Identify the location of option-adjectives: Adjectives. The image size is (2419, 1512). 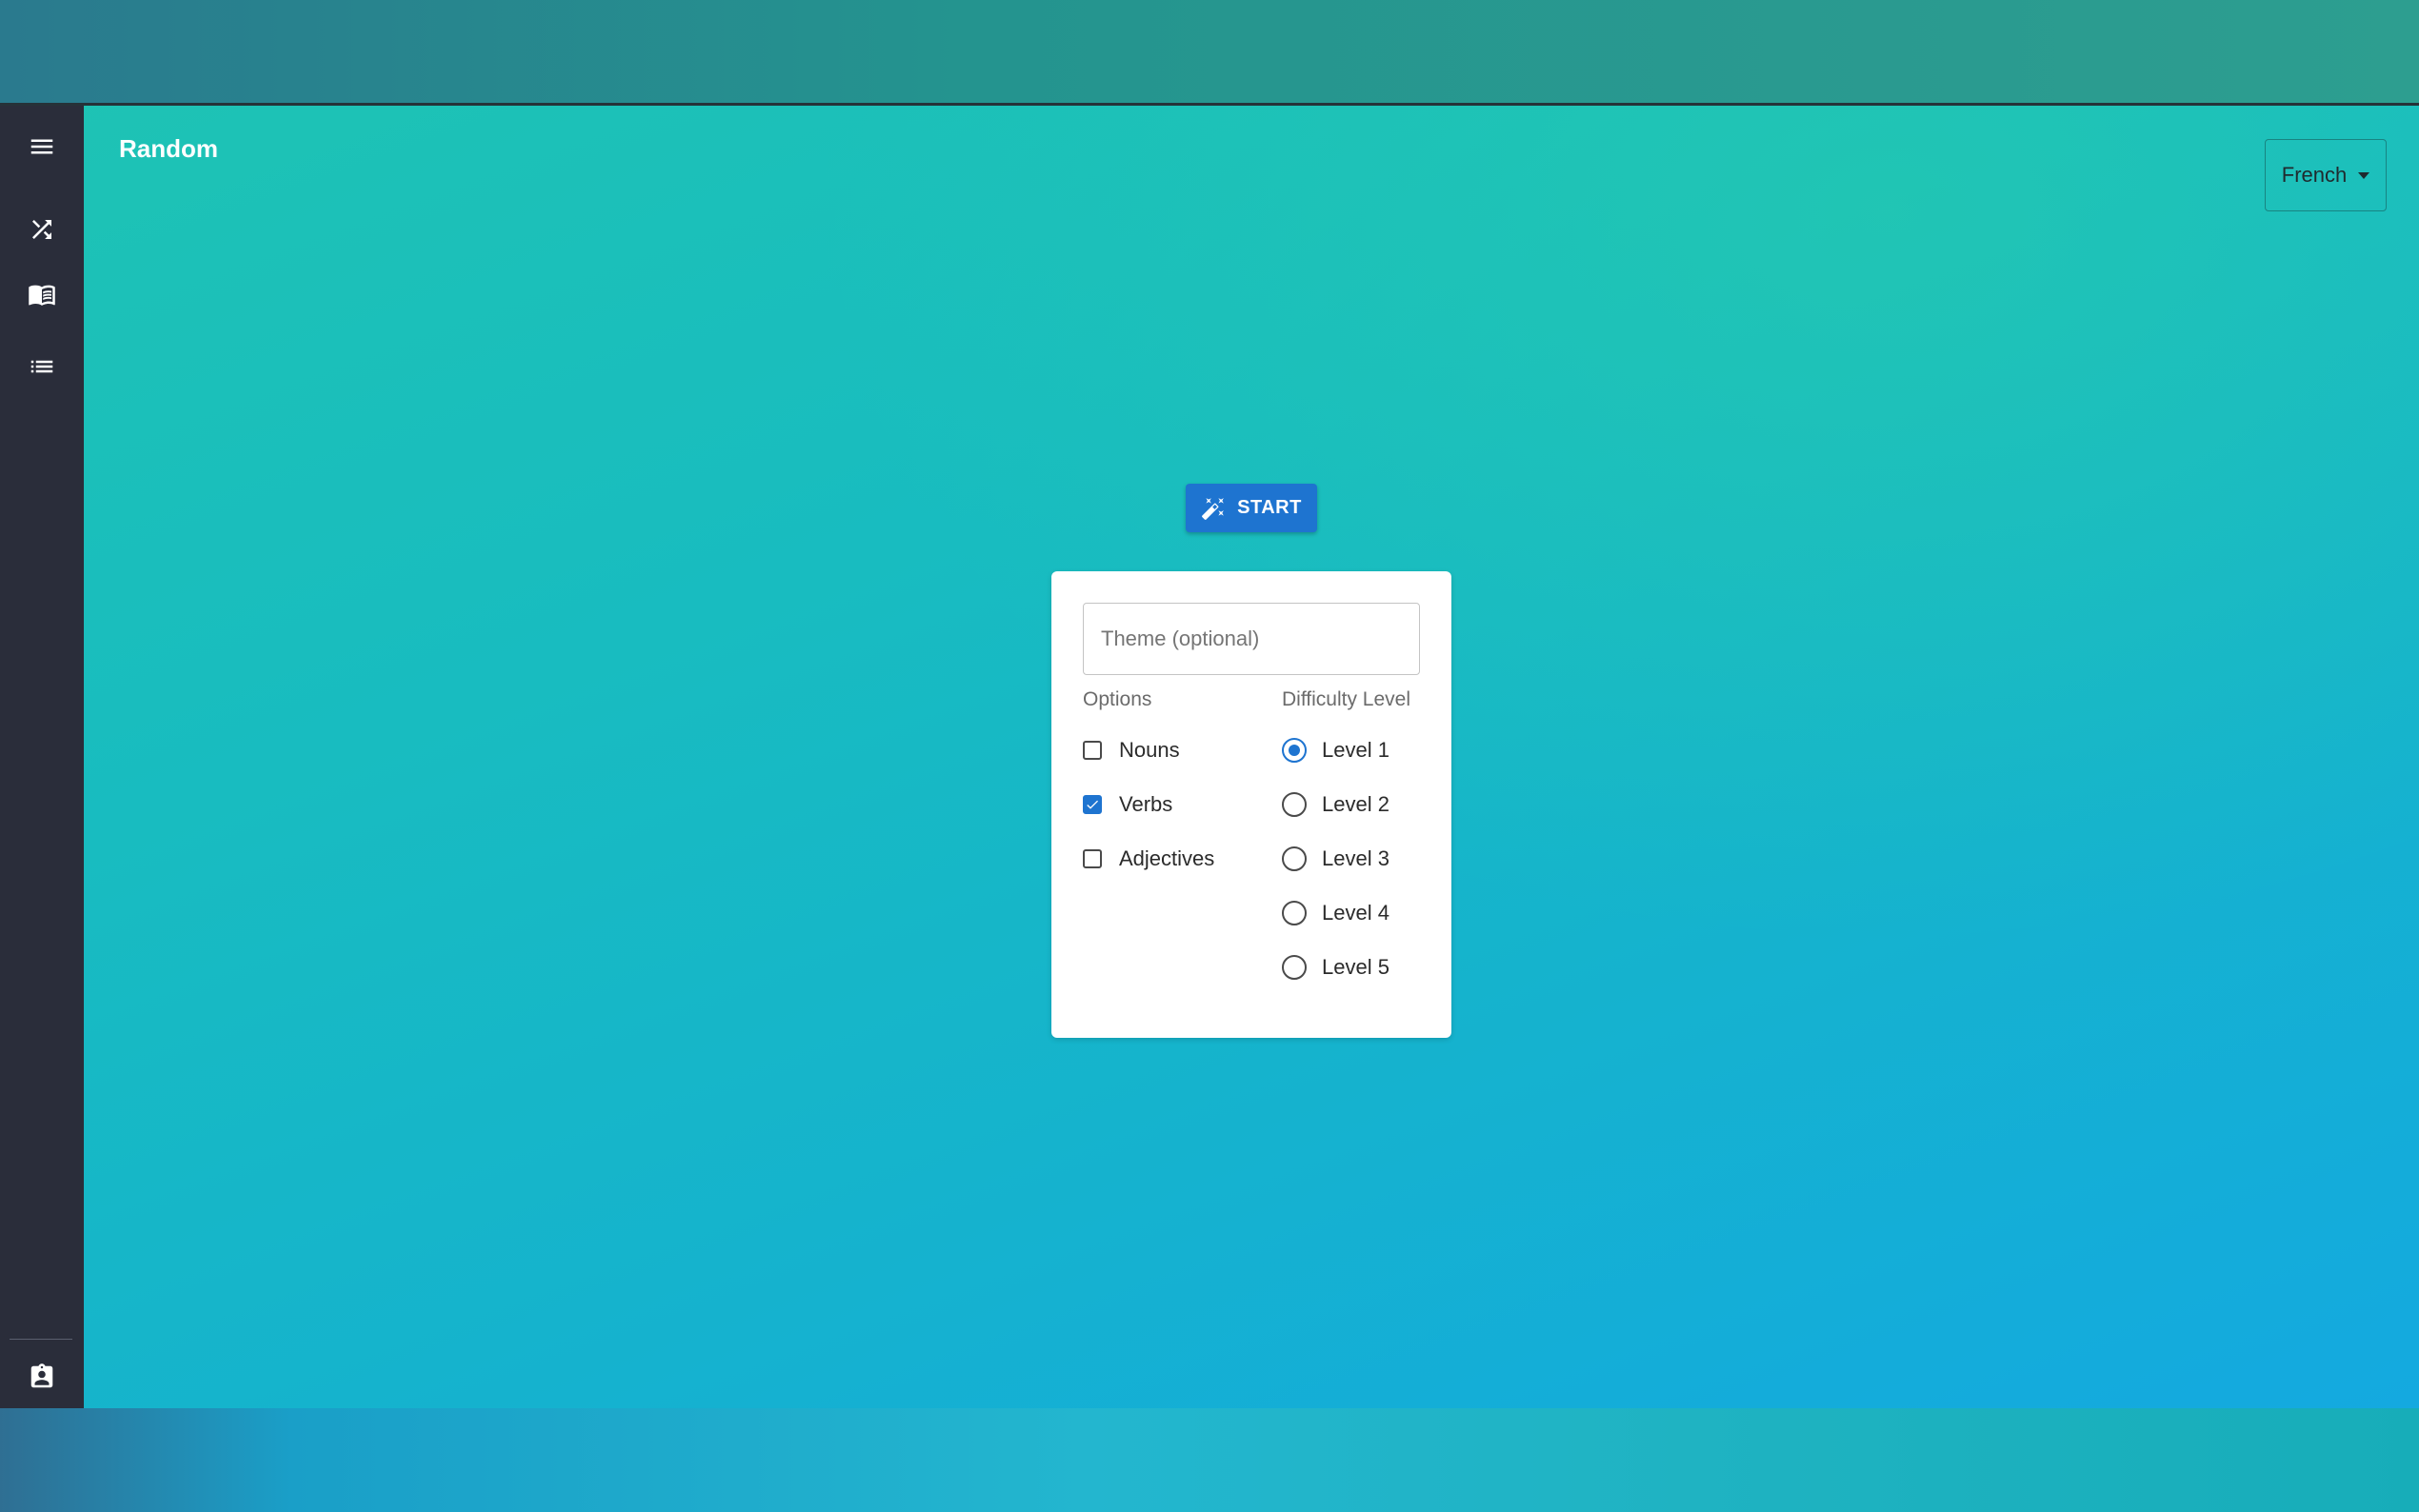
(1148, 859).